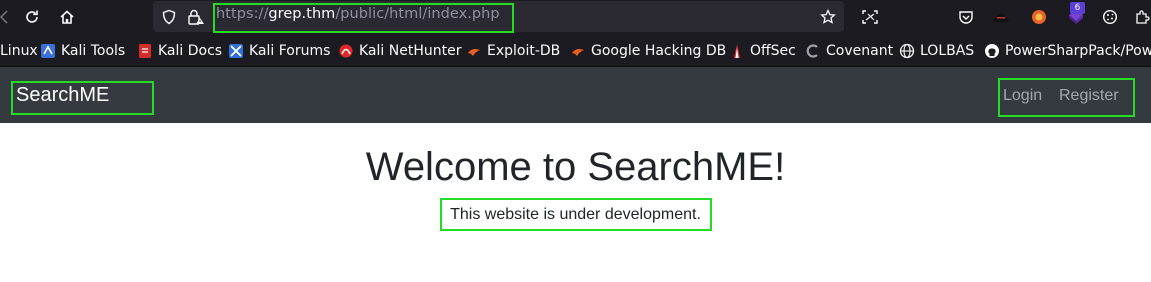  Describe the element at coordinates (1039, 16) in the screenshot. I see `extension-icon` at that location.